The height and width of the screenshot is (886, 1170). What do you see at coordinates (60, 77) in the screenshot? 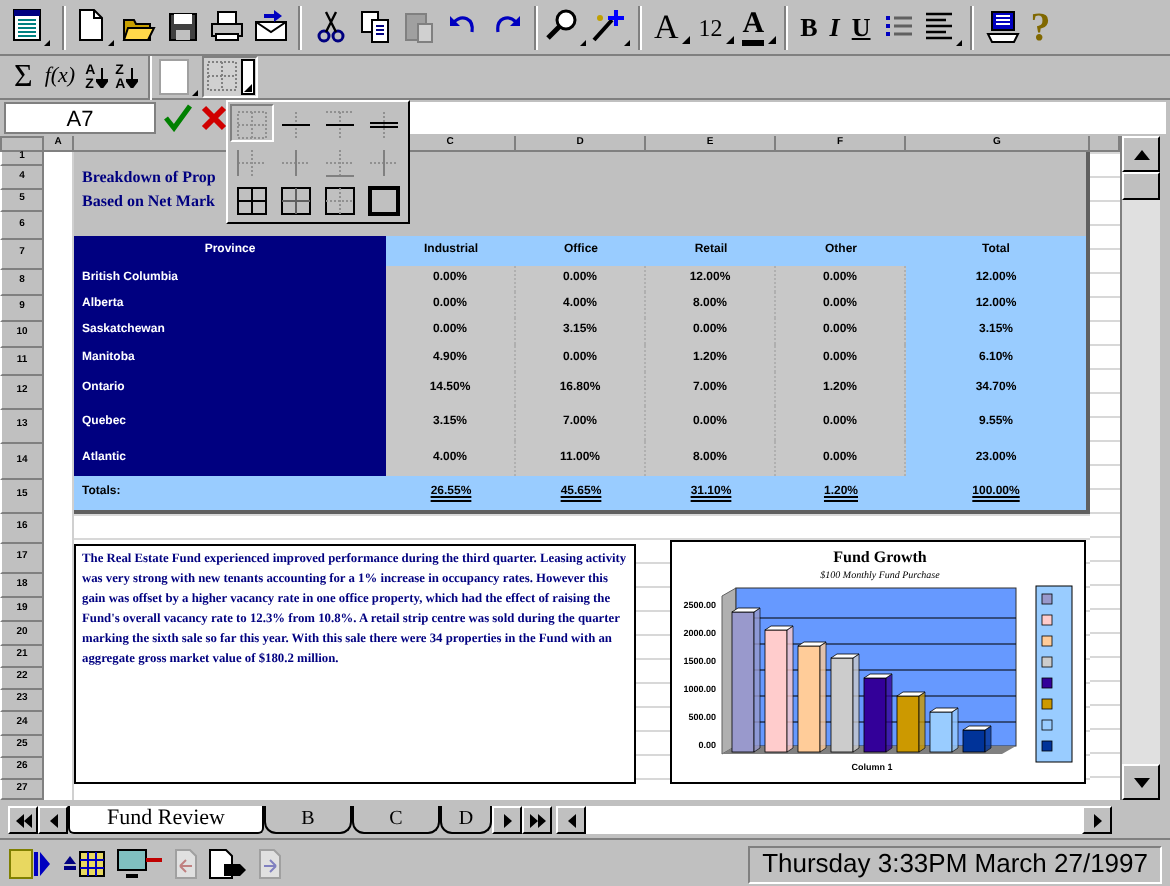
I see `function-button: f(x)` at bounding box center [60, 77].